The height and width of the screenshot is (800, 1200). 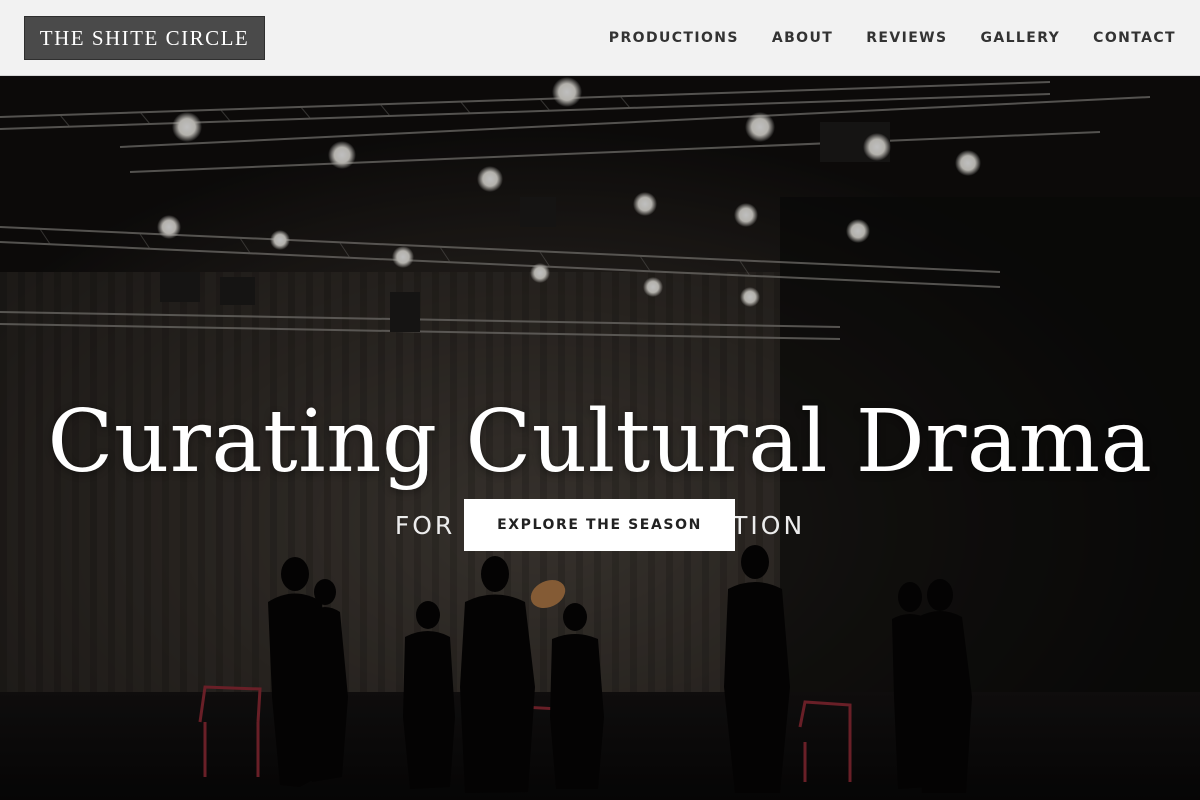 I want to click on nav-item-gallery: GALLERY, so click(x=1020, y=38).